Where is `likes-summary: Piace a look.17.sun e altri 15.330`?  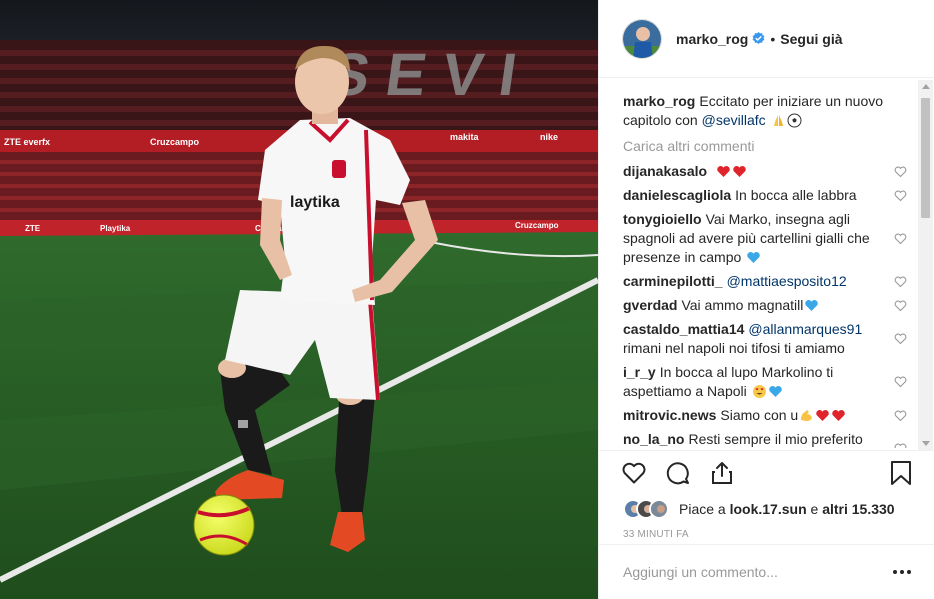 likes-summary: Piace a look.17.sun e altri 15.330 is located at coordinates (766, 509).